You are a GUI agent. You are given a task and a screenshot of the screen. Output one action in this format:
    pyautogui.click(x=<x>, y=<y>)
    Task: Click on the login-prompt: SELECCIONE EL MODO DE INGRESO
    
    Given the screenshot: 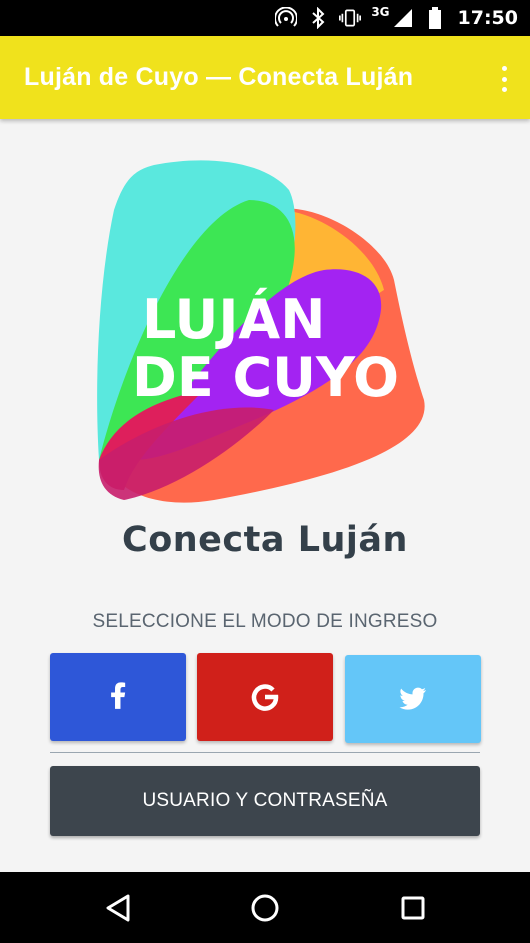 What is the action you would take?
    pyautogui.click(x=265, y=621)
    